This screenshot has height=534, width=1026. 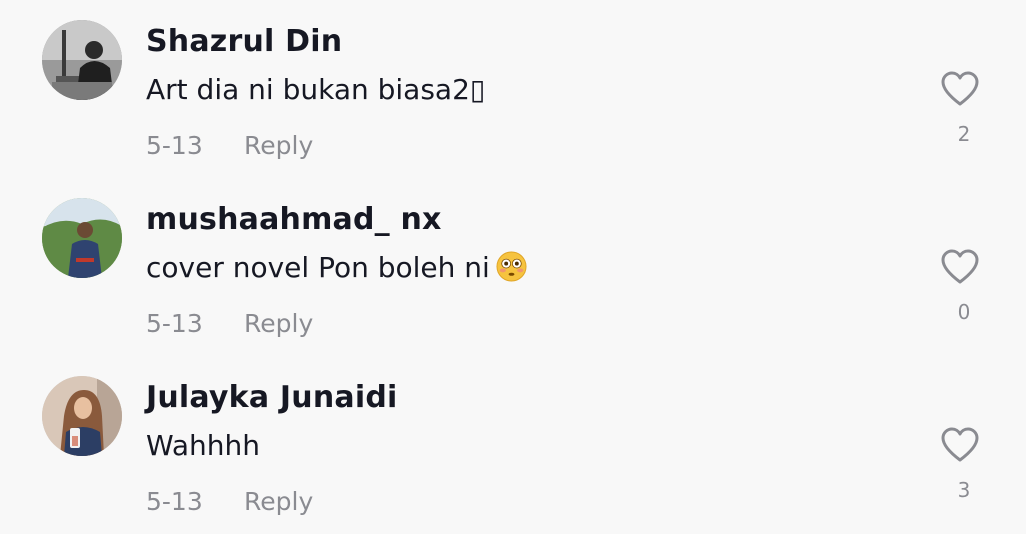 I want to click on username: Shazrul Din, so click(x=244, y=41).